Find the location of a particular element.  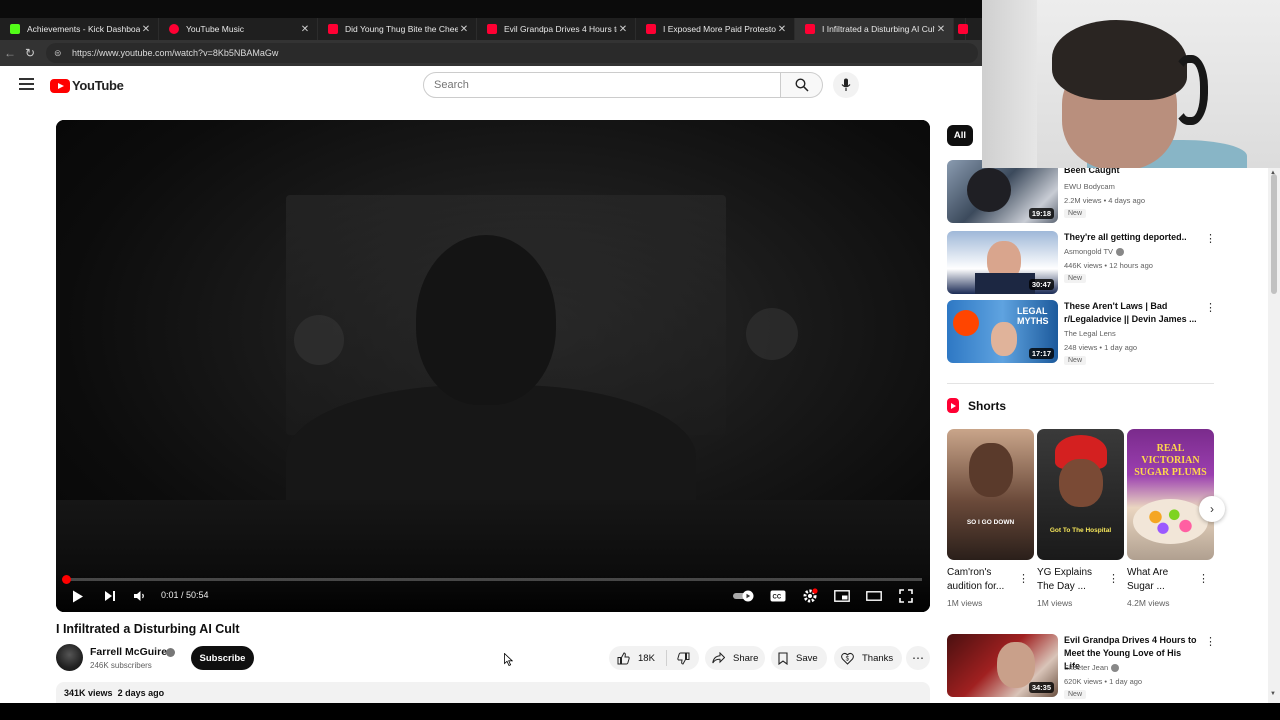

browser-tab: Did Young Thug Bite the Cheese? ✕ is located at coordinates (397, 29).